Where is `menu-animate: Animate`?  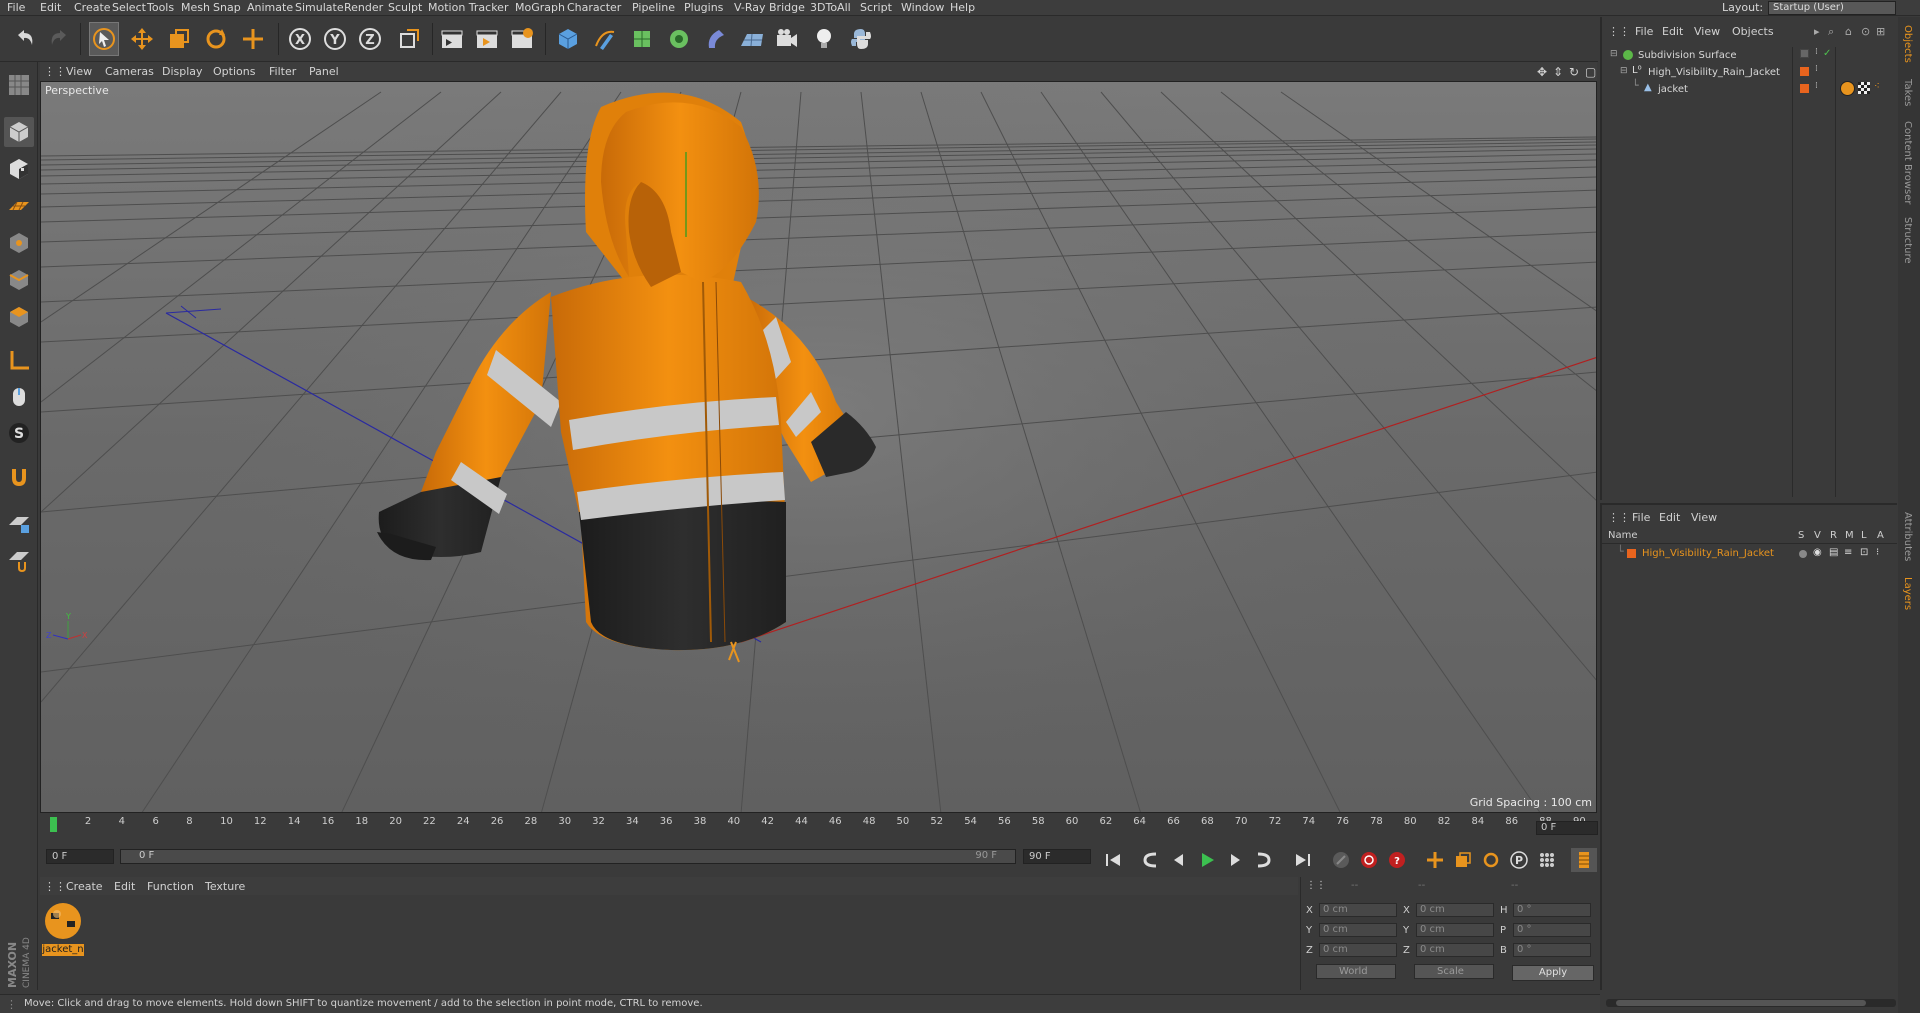
menu-animate: Animate is located at coordinates (270, 7).